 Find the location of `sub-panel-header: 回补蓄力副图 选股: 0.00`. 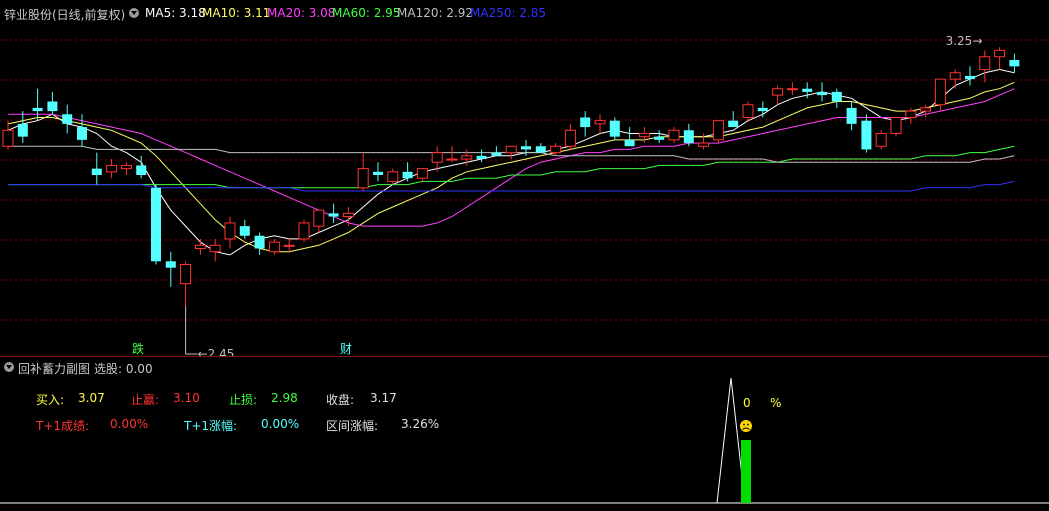

sub-panel-header: 回补蓄力副图 选股: 0.00 is located at coordinates (524, 366).